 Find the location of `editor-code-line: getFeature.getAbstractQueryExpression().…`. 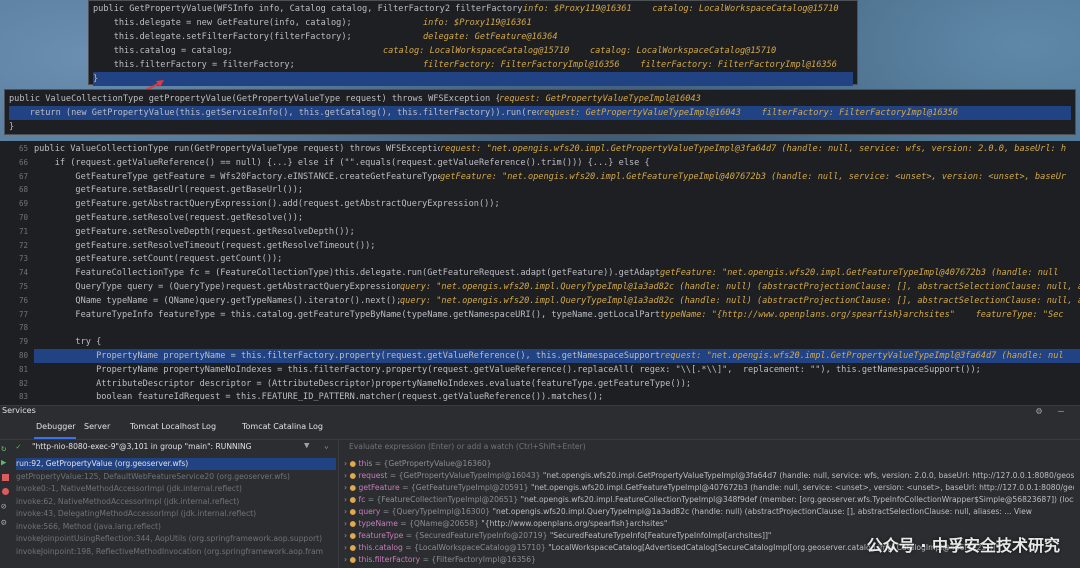

editor-code-line: getFeature.getAbstractQueryExpression().… is located at coordinates (557, 204).